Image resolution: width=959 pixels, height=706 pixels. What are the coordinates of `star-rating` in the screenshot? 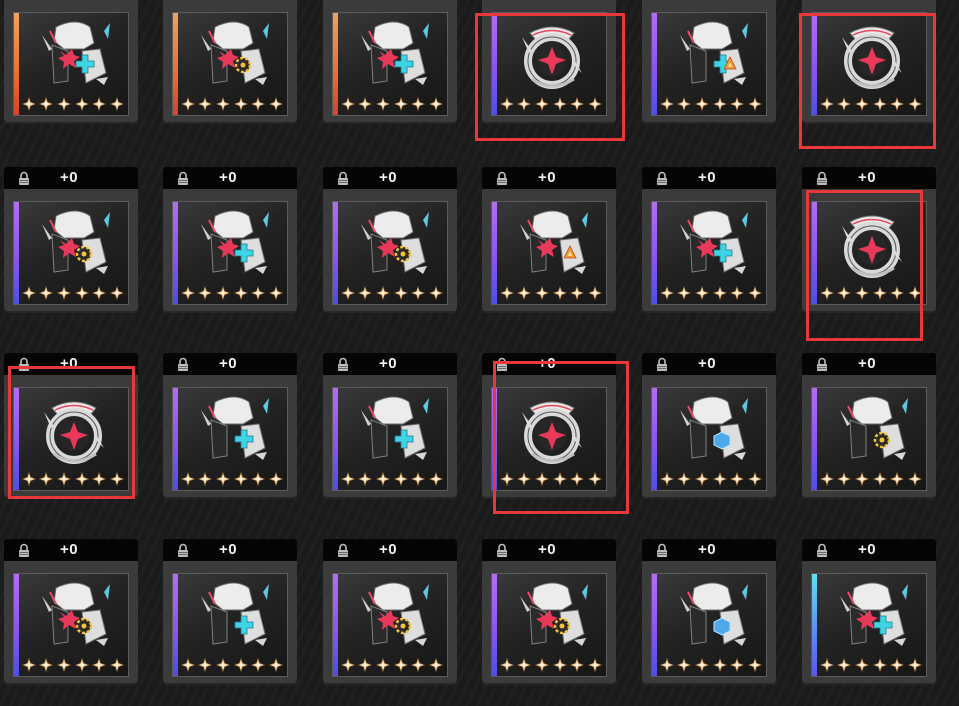 It's located at (551, 665).